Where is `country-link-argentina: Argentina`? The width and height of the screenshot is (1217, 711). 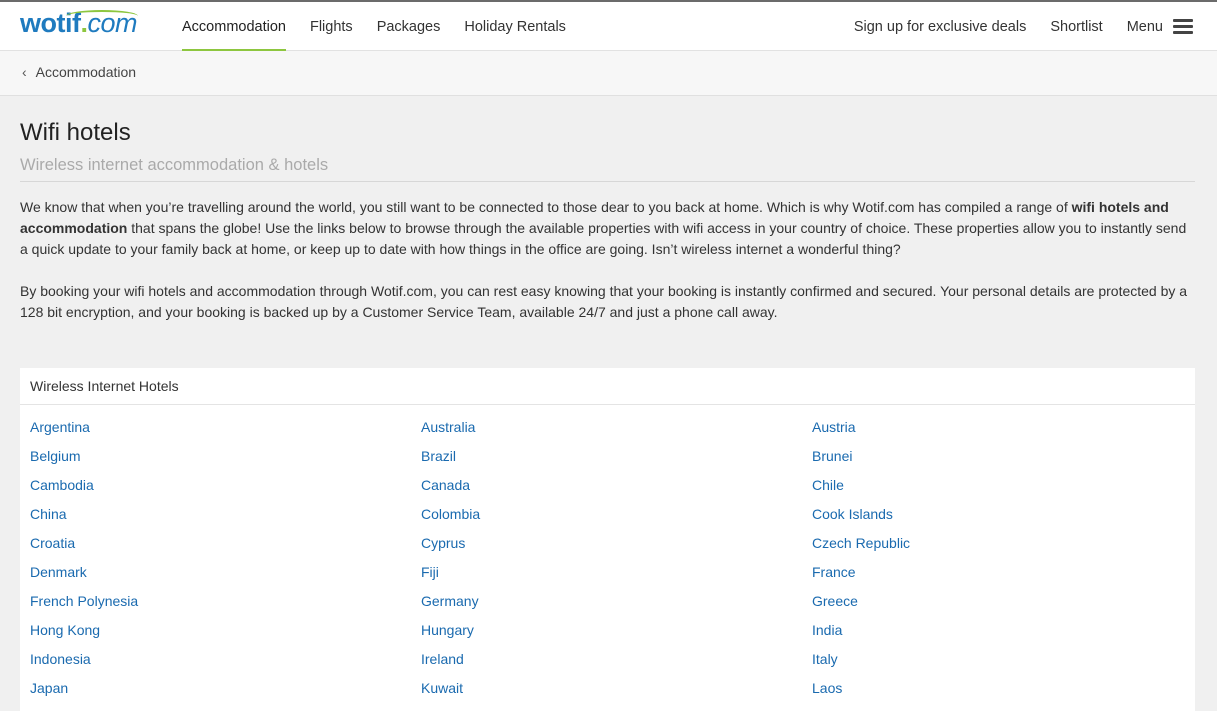
country-link-argentina: Argentina is located at coordinates (225, 427).